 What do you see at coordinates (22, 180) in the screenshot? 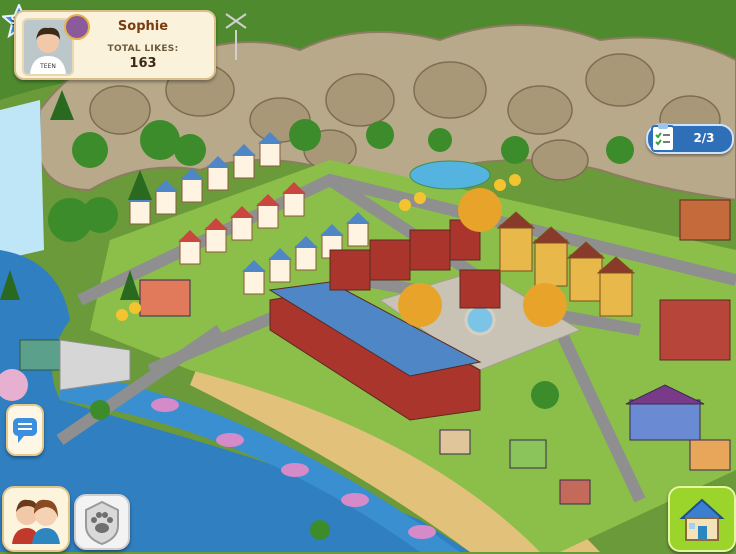
I see `waterfall` at bounding box center [22, 180].